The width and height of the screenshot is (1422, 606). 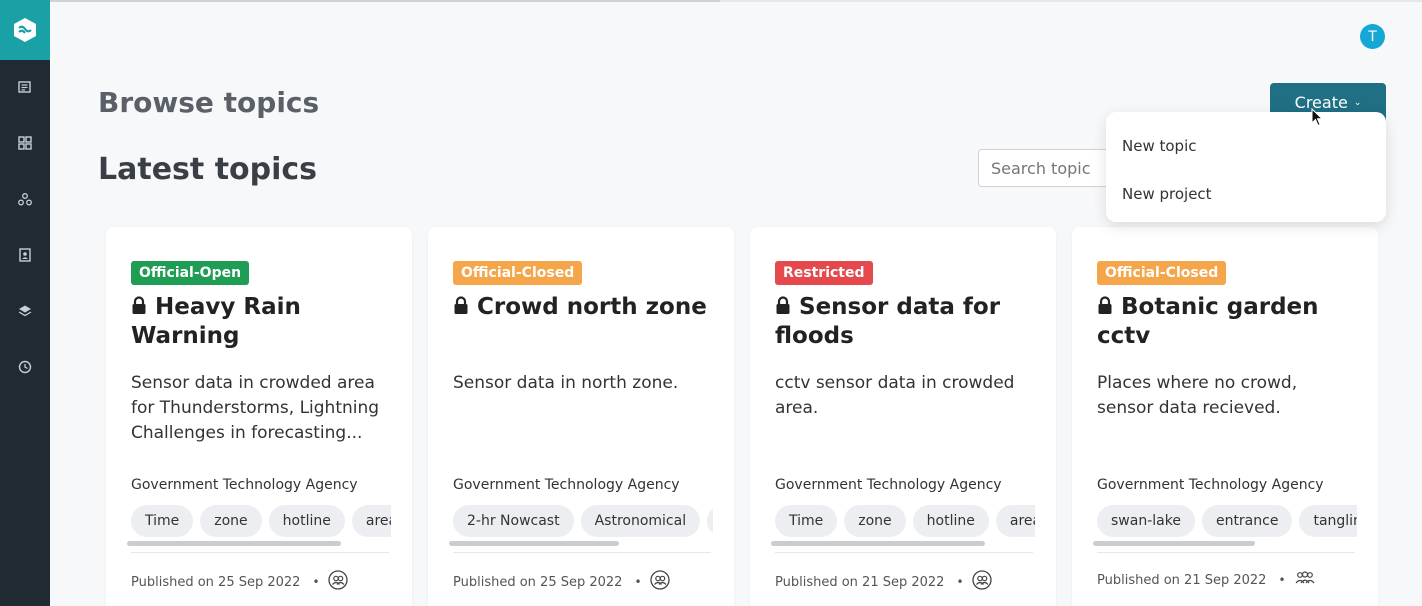 What do you see at coordinates (710, 521) in the screenshot?
I see `tag-chip: a` at bounding box center [710, 521].